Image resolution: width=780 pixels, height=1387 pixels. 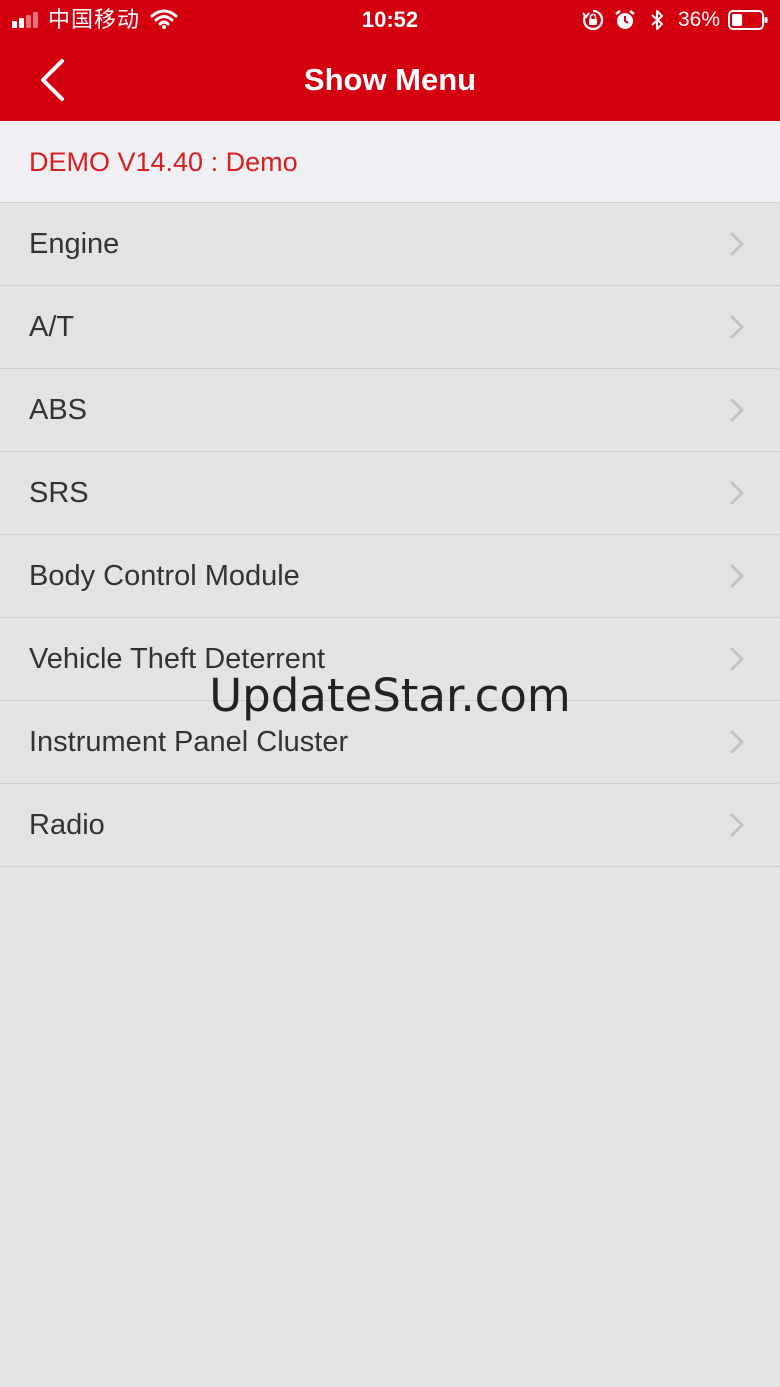 What do you see at coordinates (74, 244) in the screenshot?
I see `menu-item-label: Engine` at bounding box center [74, 244].